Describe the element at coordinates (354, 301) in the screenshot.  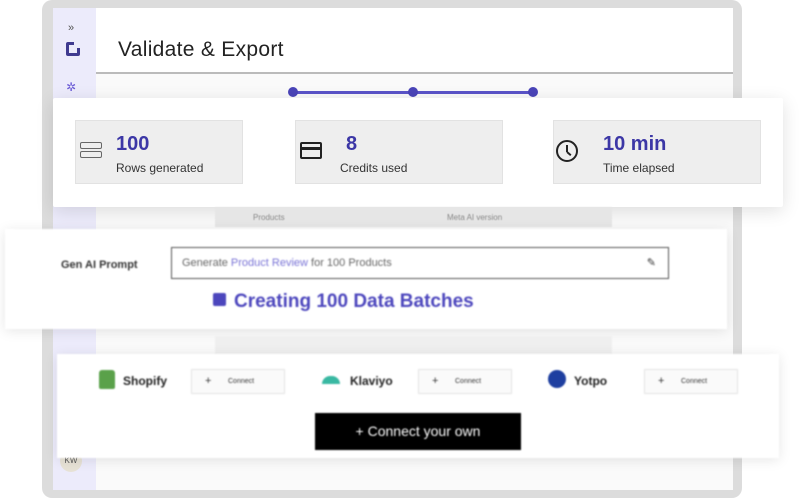
I see `batch-status-text: Creating 100 Data Batches` at that location.